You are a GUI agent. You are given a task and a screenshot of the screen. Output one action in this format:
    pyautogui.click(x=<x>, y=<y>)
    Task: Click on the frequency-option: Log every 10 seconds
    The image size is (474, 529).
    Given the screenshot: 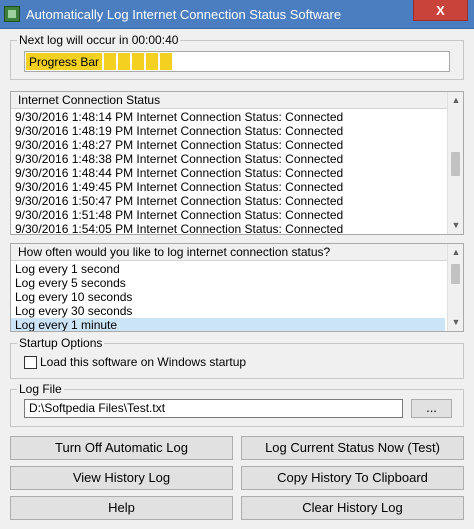 What is the action you would take?
    pyautogui.click(x=228, y=297)
    